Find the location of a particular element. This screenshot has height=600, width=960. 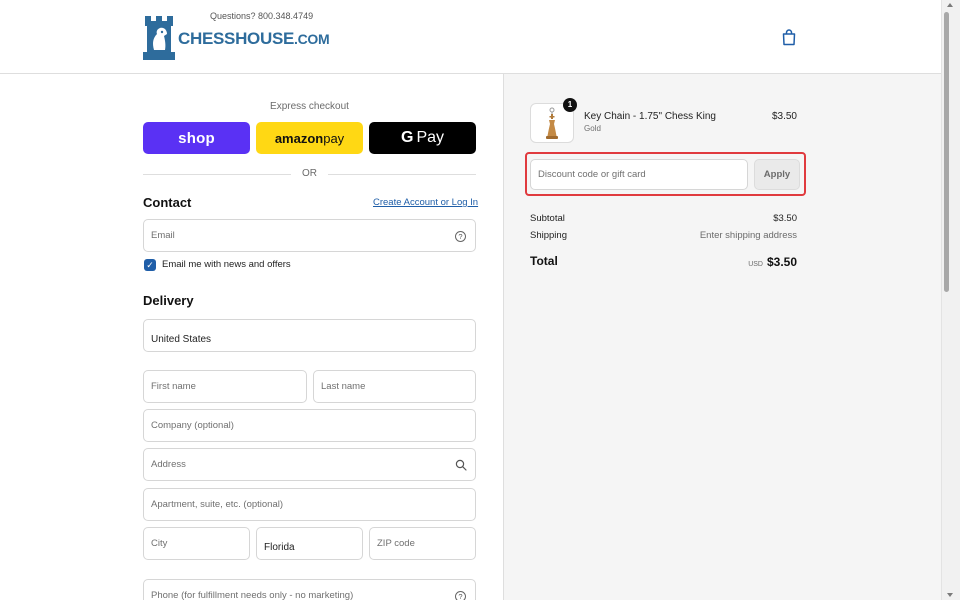

express-checkout-label: Express checkout is located at coordinates (309, 106).